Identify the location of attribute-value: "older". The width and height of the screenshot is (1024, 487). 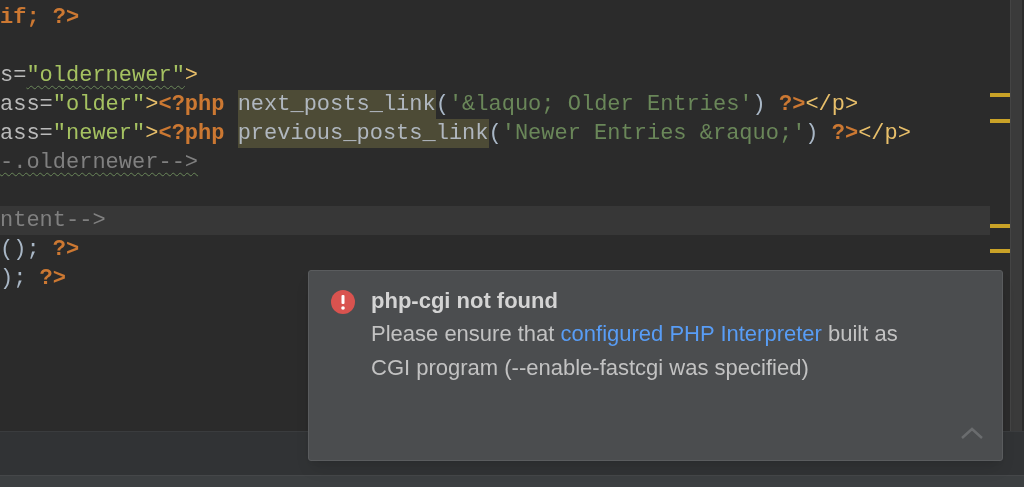
(99, 105).